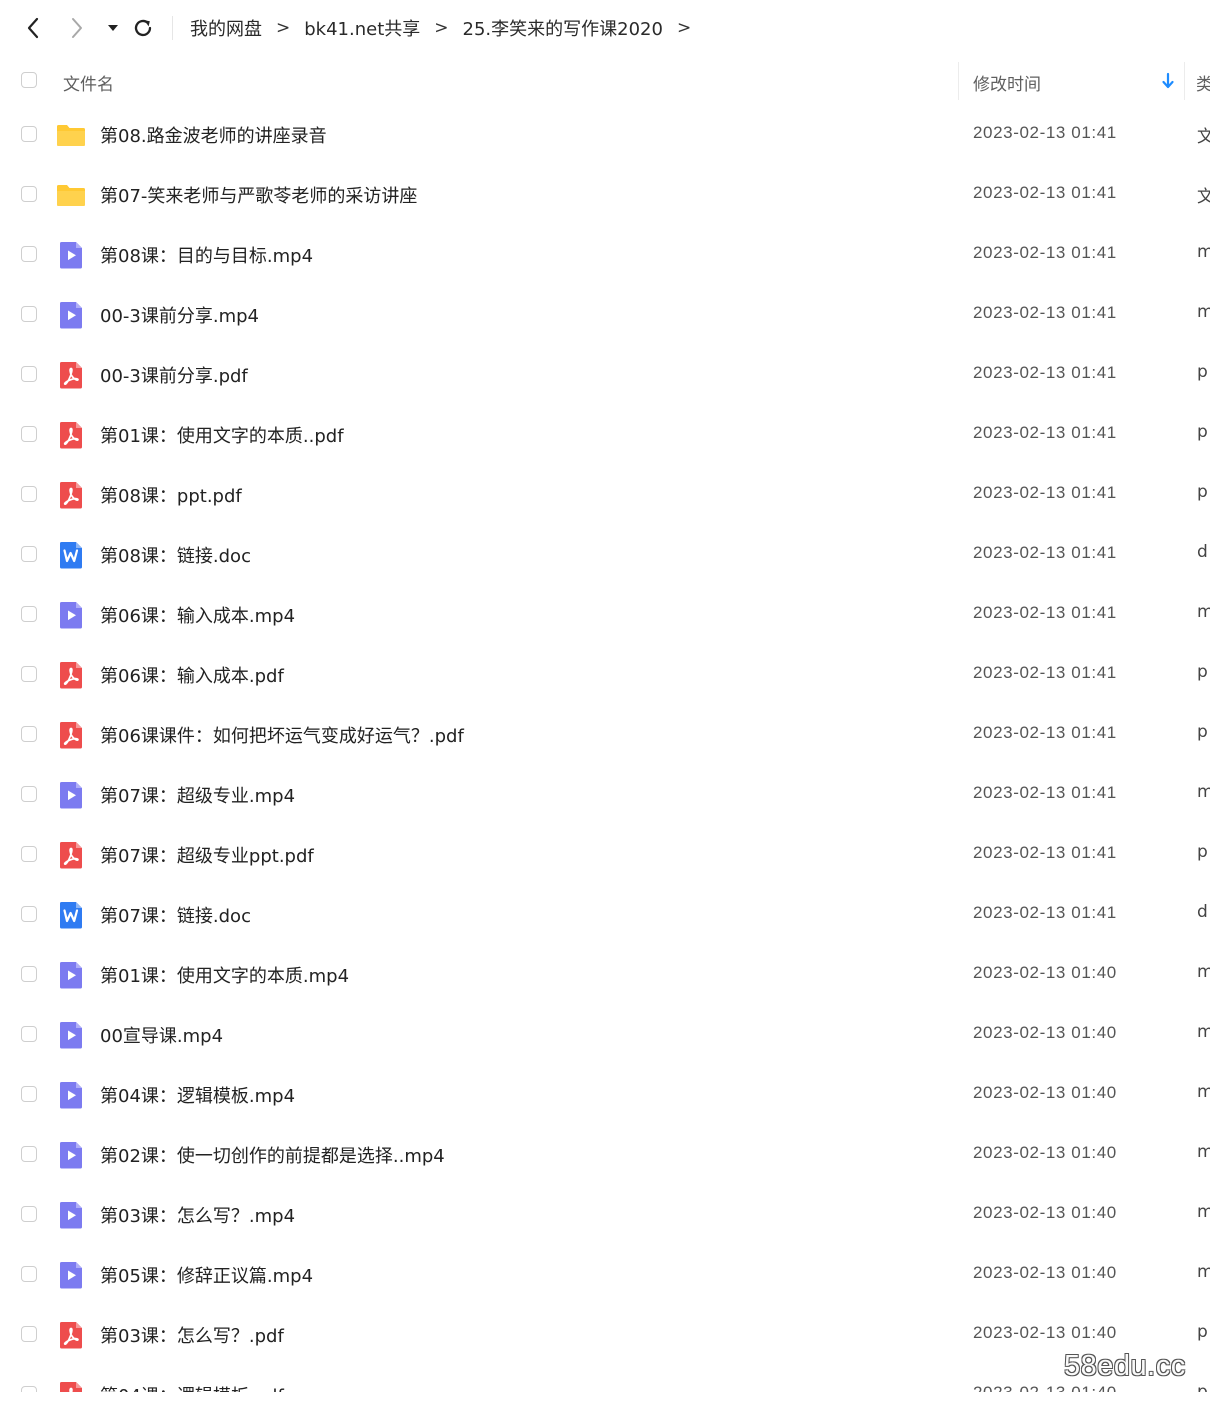 This screenshot has width=1210, height=1408. Describe the element at coordinates (207, 855) in the screenshot. I see `file-name: 第07课：超级专业ppt.pdf` at that location.